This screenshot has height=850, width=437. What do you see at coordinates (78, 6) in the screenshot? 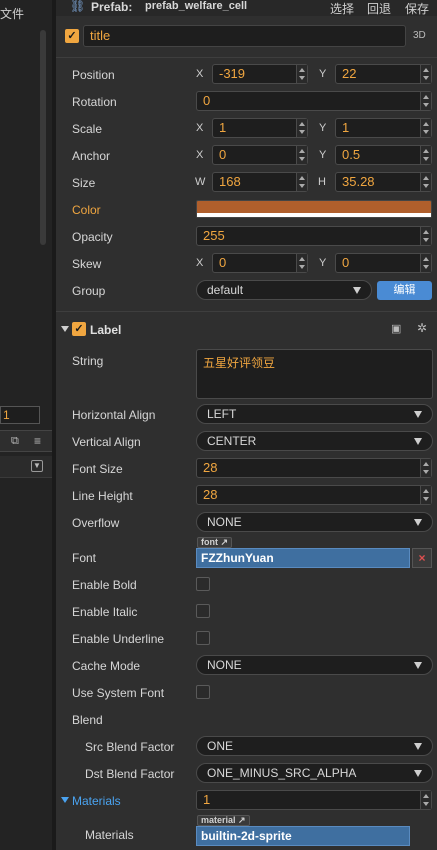
I see `link-icon: ⛓` at bounding box center [78, 6].